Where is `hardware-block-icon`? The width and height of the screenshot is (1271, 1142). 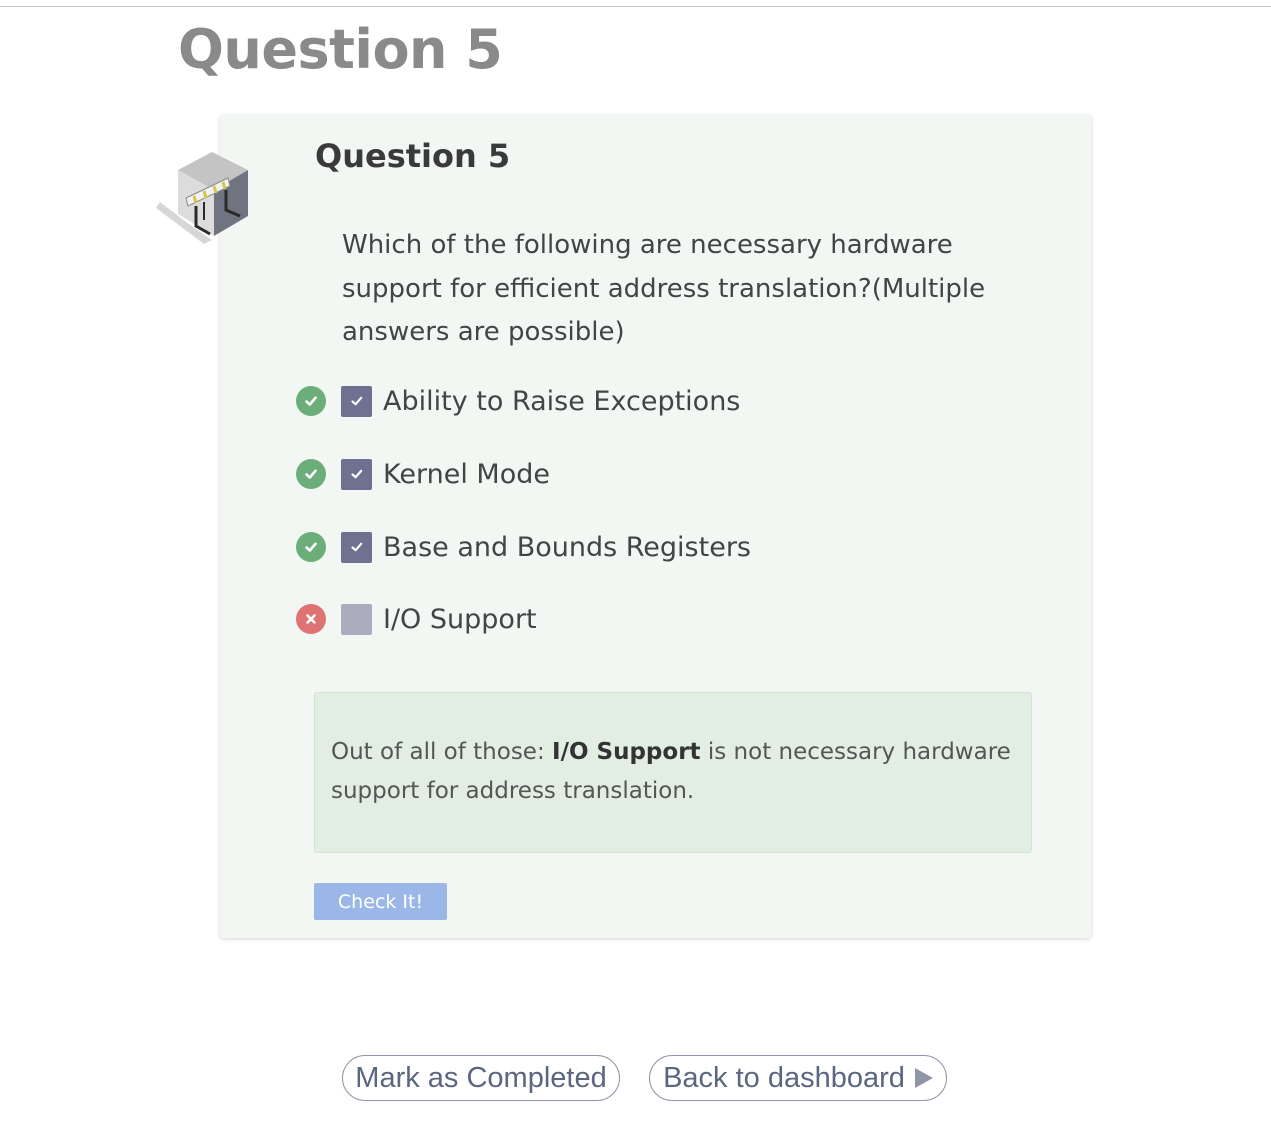
hardware-block-icon is located at coordinates (202, 198).